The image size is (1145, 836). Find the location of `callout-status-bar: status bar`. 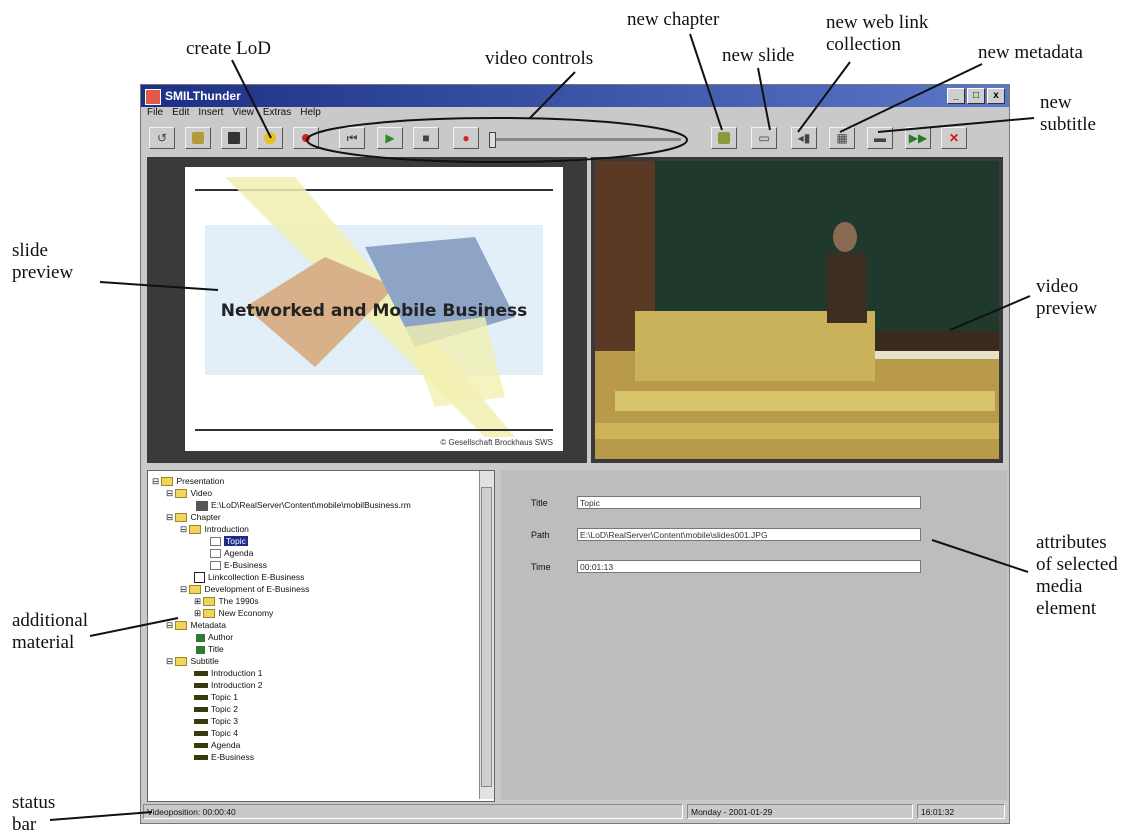

callout-status-bar: status bar is located at coordinates (34, 813).